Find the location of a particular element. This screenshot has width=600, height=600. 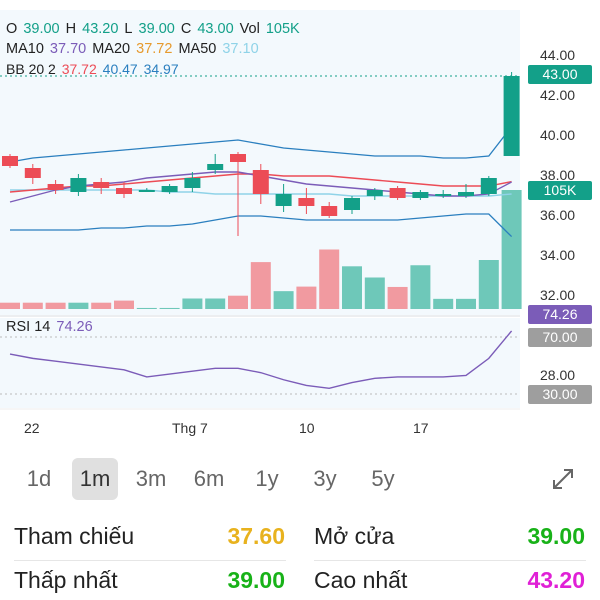

price-tick-label: 34.00 is located at coordinates (558, 255).